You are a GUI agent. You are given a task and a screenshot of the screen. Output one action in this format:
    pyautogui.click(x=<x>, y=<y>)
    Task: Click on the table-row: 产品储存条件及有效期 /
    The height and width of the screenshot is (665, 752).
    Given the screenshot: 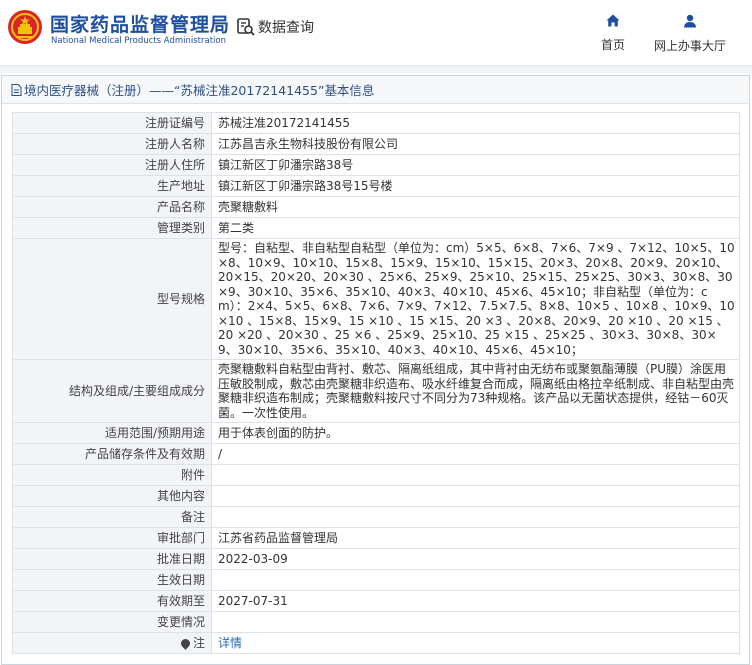 What is the action you would take?
    pyautogui.click(x=376, y=454)
    